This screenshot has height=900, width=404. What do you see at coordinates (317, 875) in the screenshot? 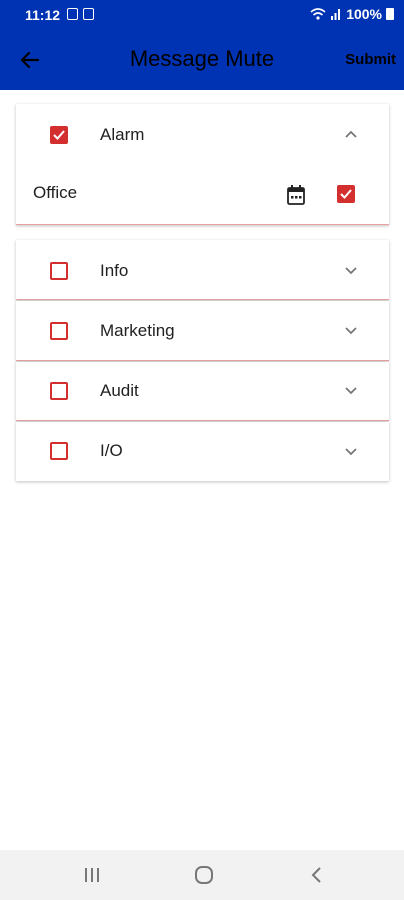
I see `back-nav-icon` at bounding box center [317, 875].